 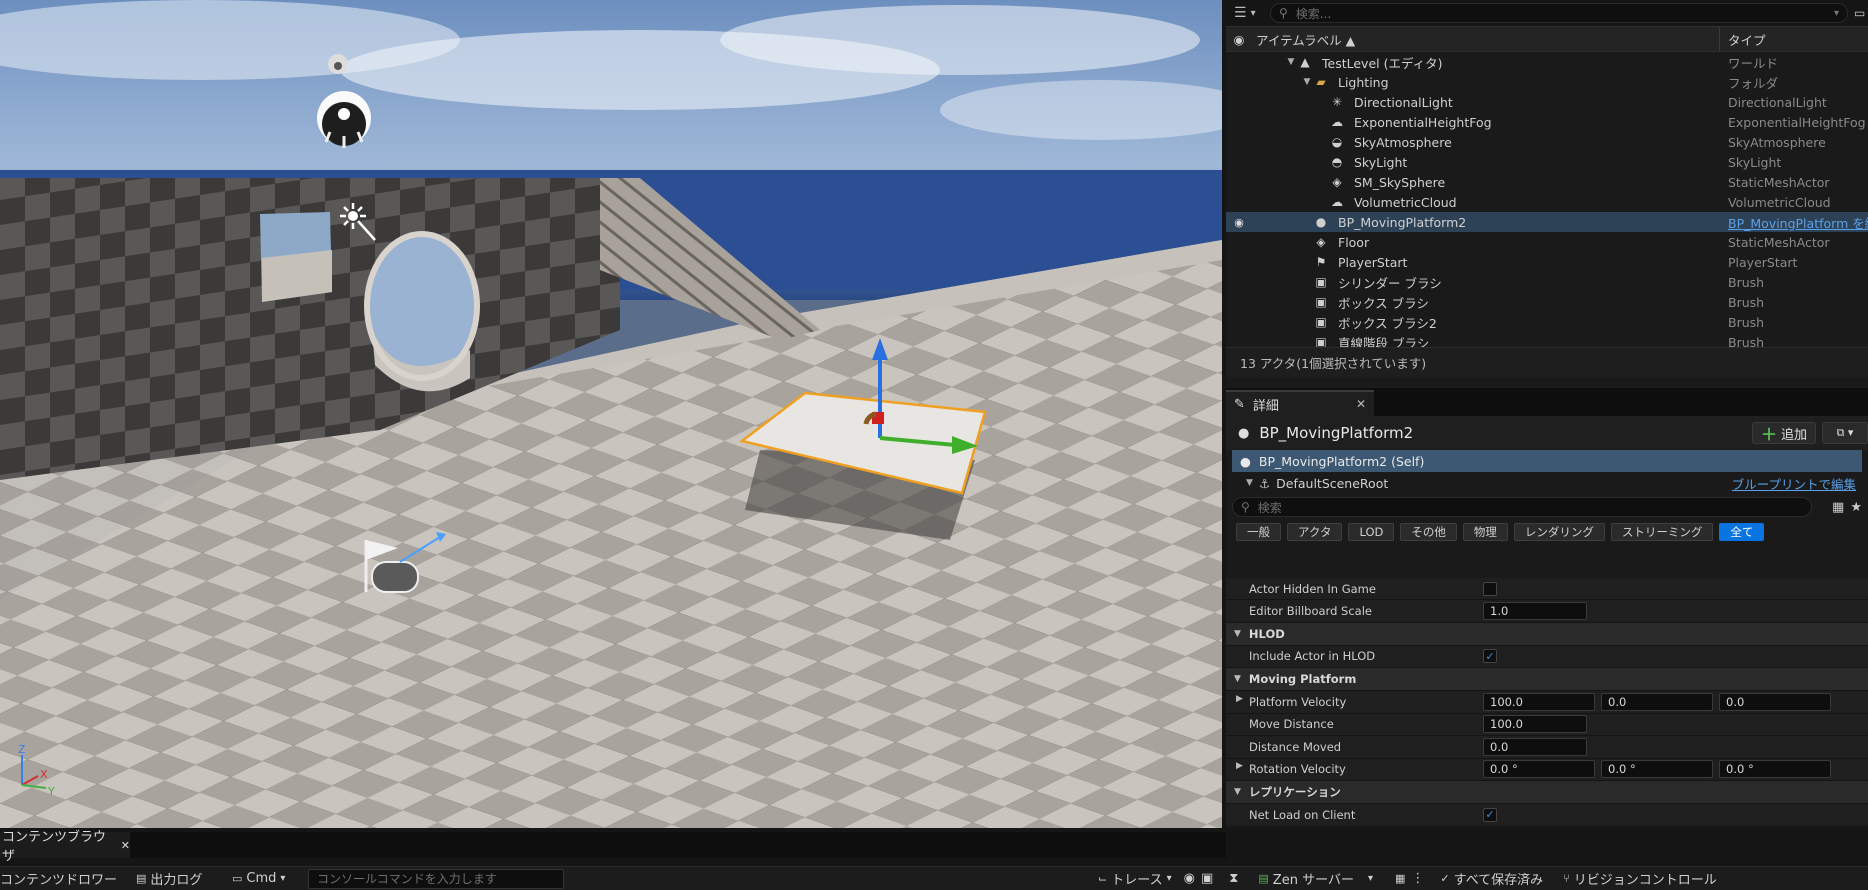 What do you see at coordinates (1657, 701) in the screenshot?
I see `platform-velocity-y-input: 0.0` at bounding box center [1657, 701].